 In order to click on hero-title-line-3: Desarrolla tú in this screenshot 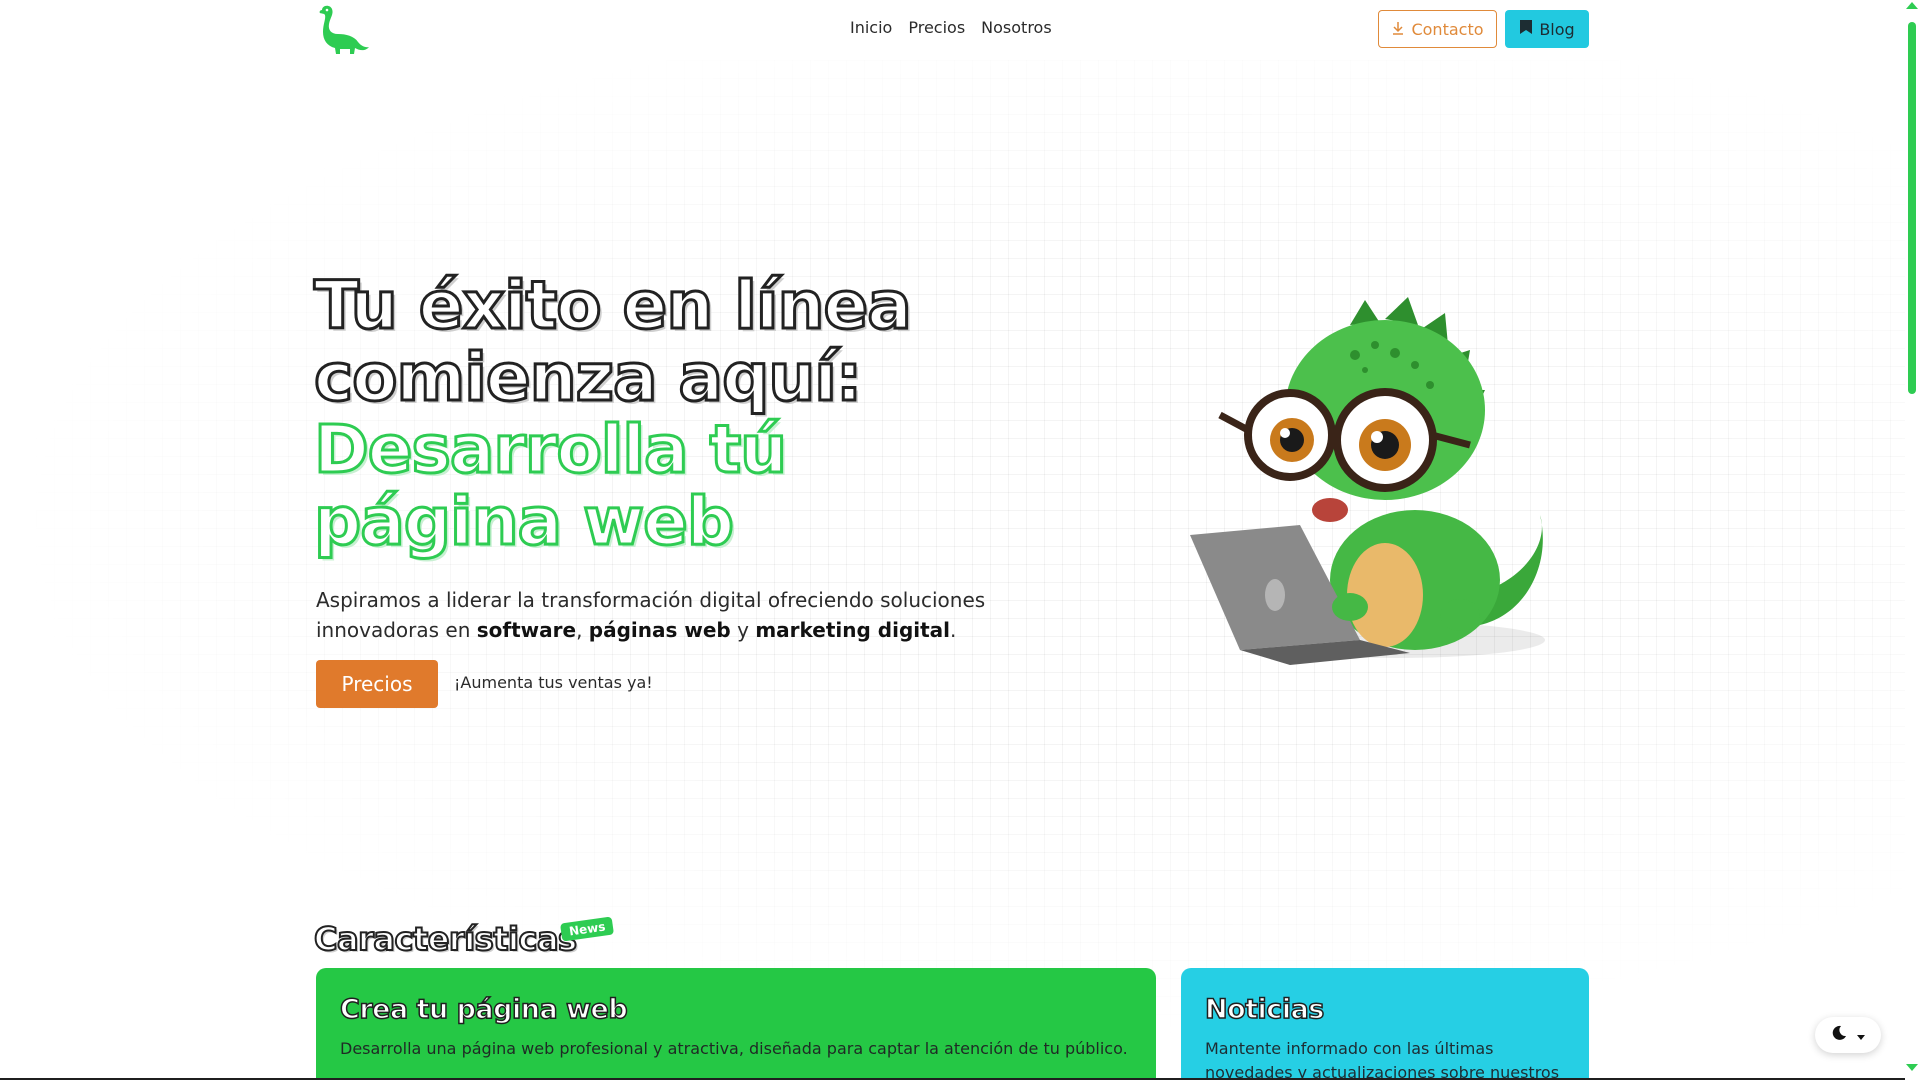, I will do `click(551, 449)`.